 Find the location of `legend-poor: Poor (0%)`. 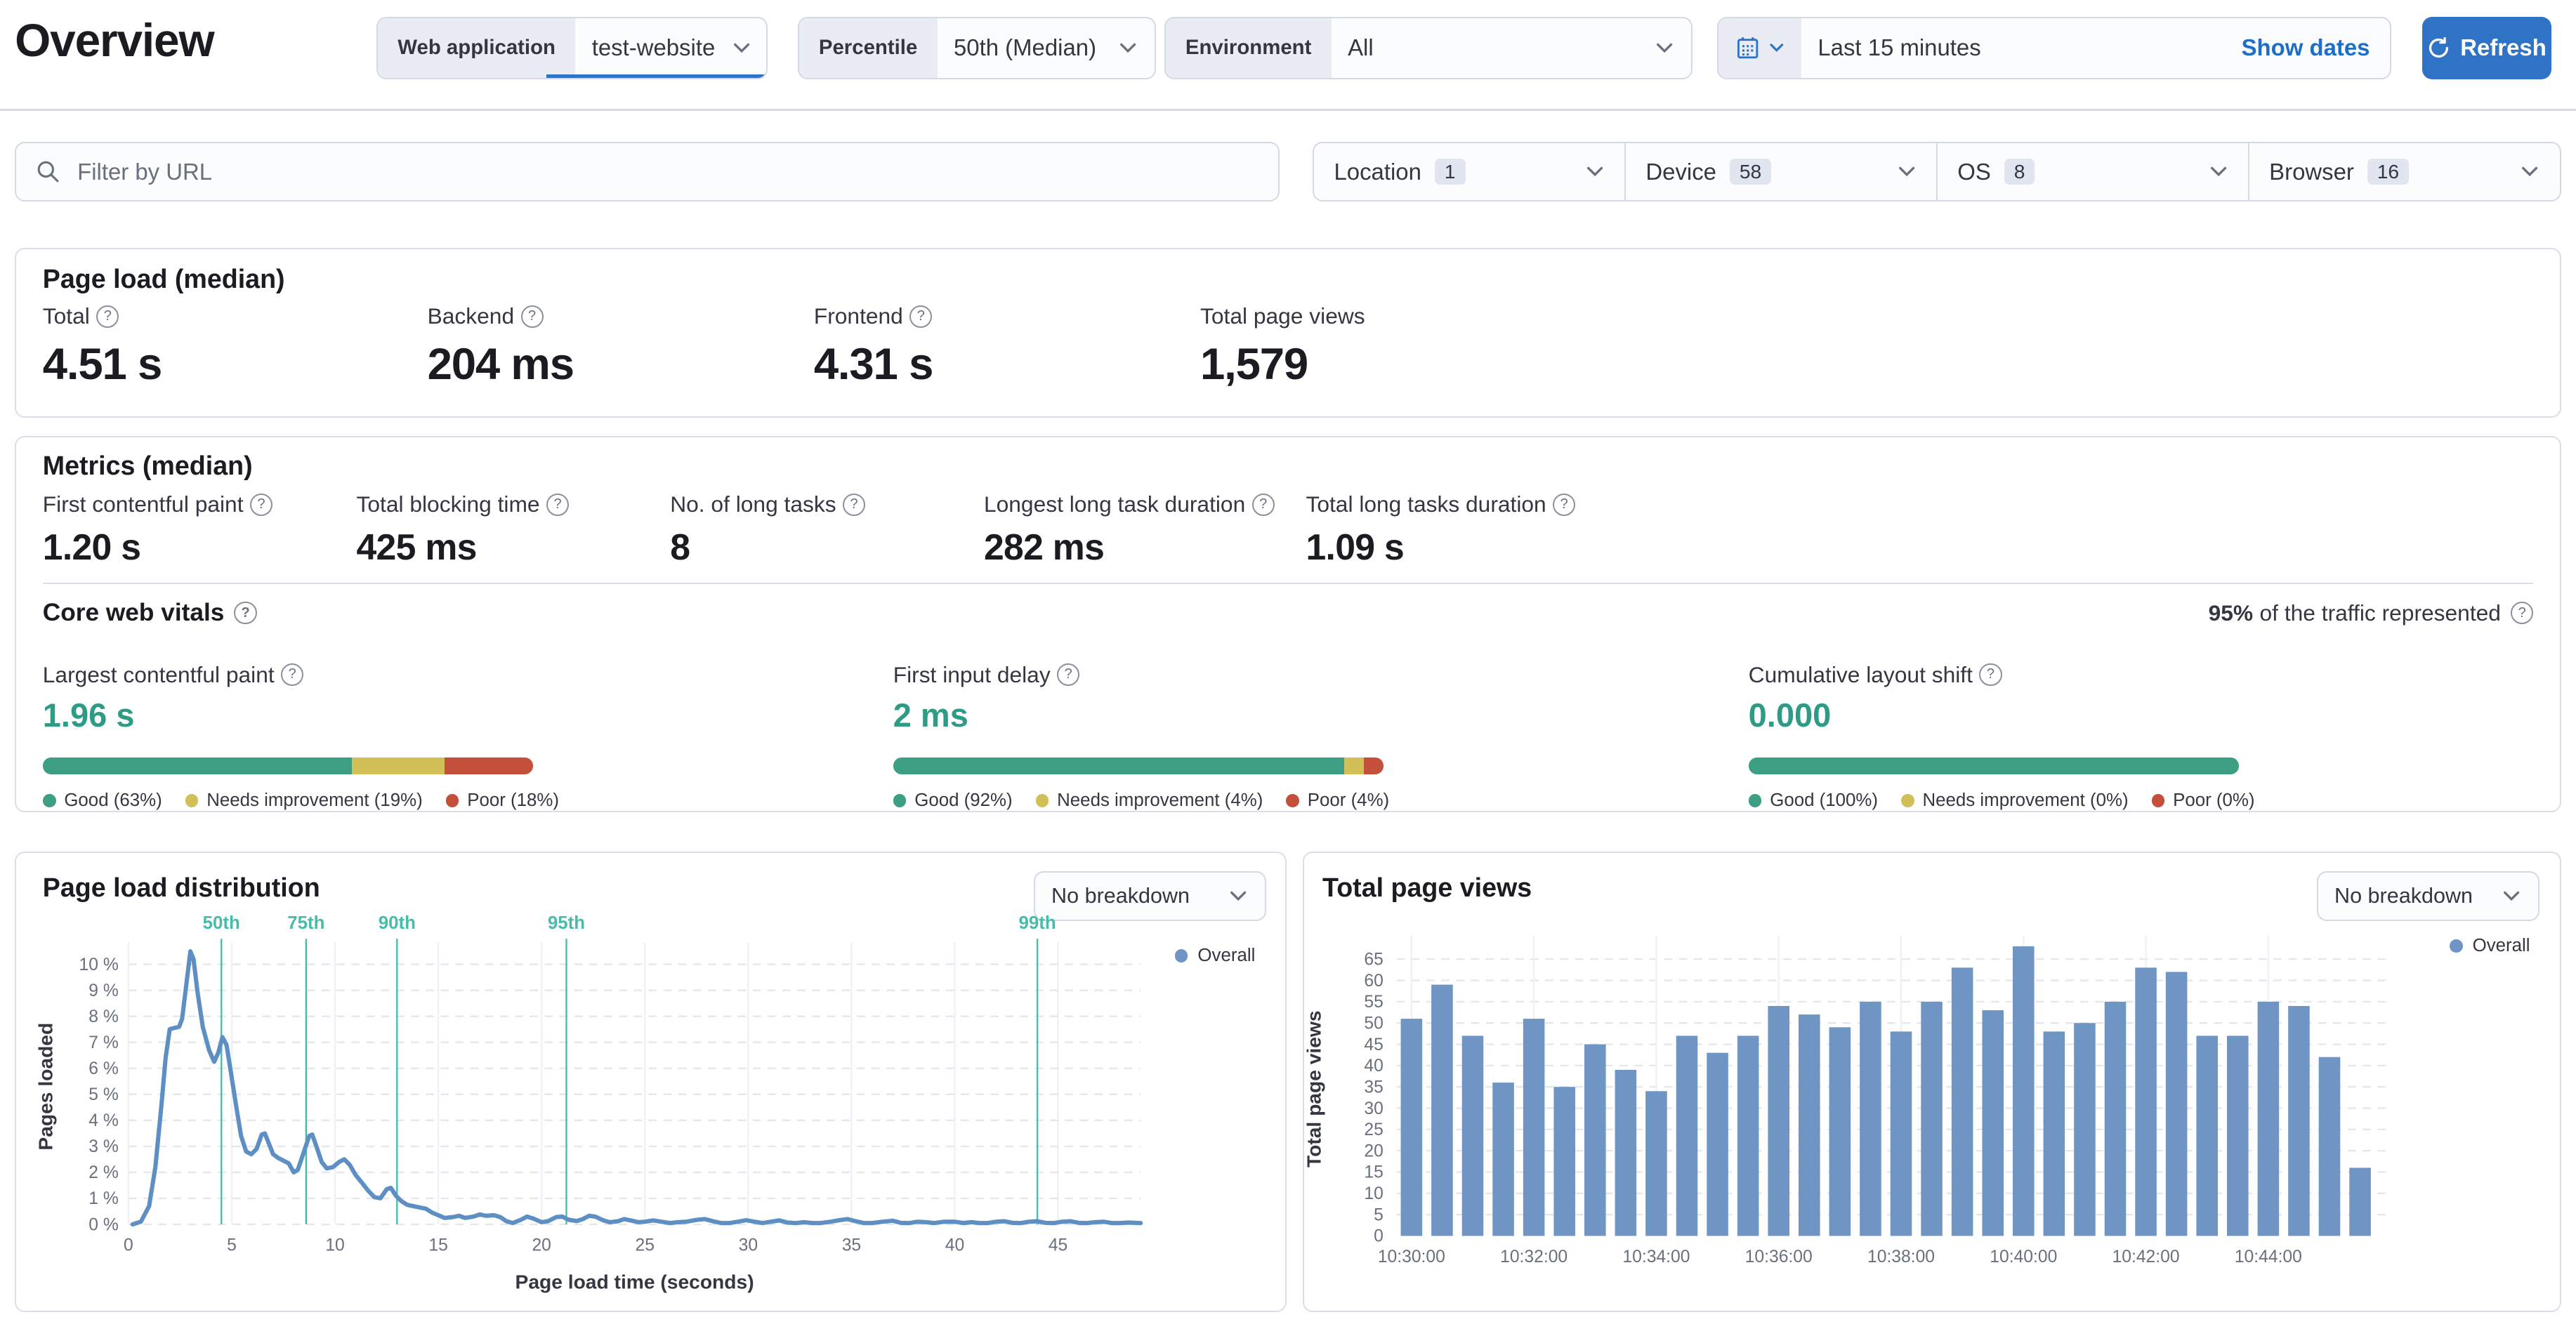

legend-poor: Poor (0%) is located at coordinates (2203, 800).